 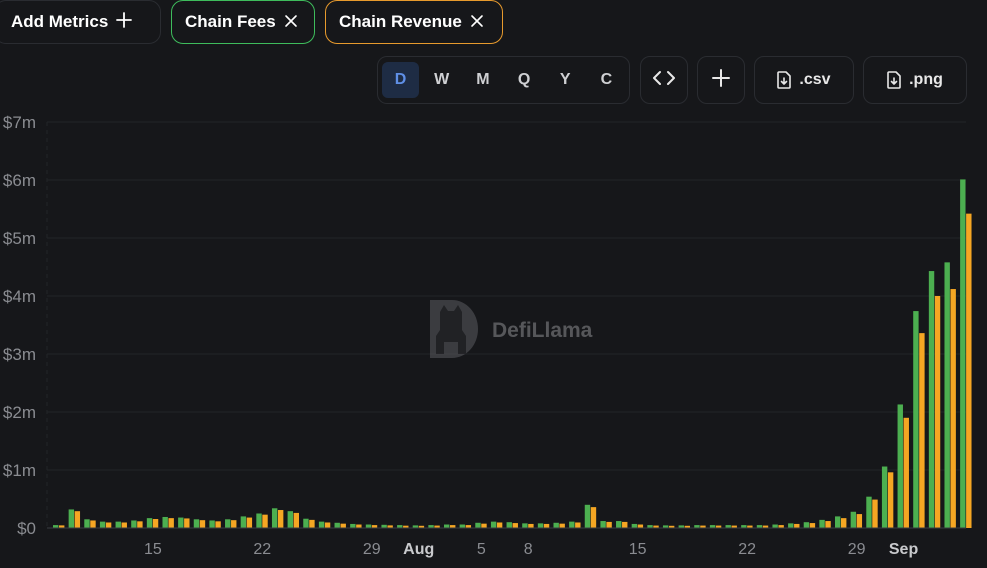 What do you see at coordinates (528, 549) in the screenshot?
I see `x-tick-label: 8` at bounding box center [528, 549].